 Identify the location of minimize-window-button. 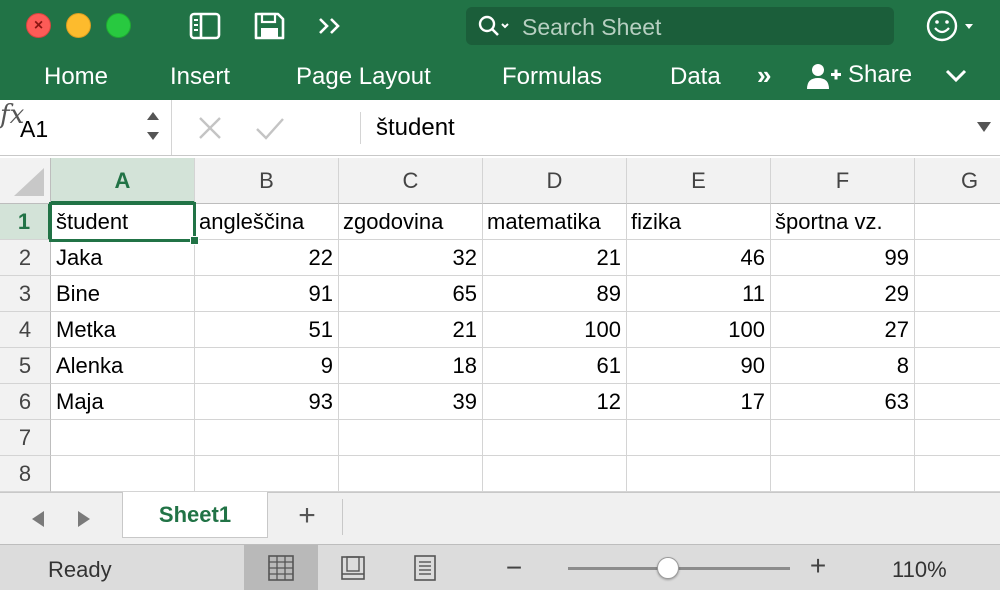
(78, 25).